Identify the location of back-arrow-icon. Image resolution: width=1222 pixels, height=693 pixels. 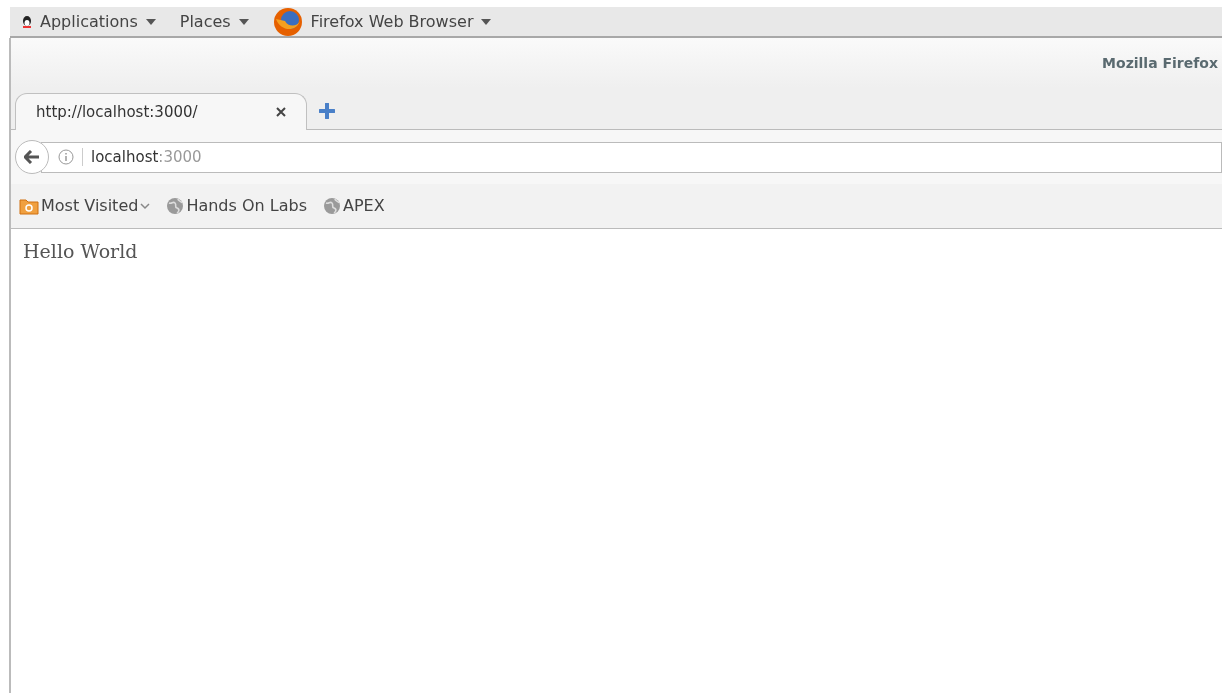
(32, 157).